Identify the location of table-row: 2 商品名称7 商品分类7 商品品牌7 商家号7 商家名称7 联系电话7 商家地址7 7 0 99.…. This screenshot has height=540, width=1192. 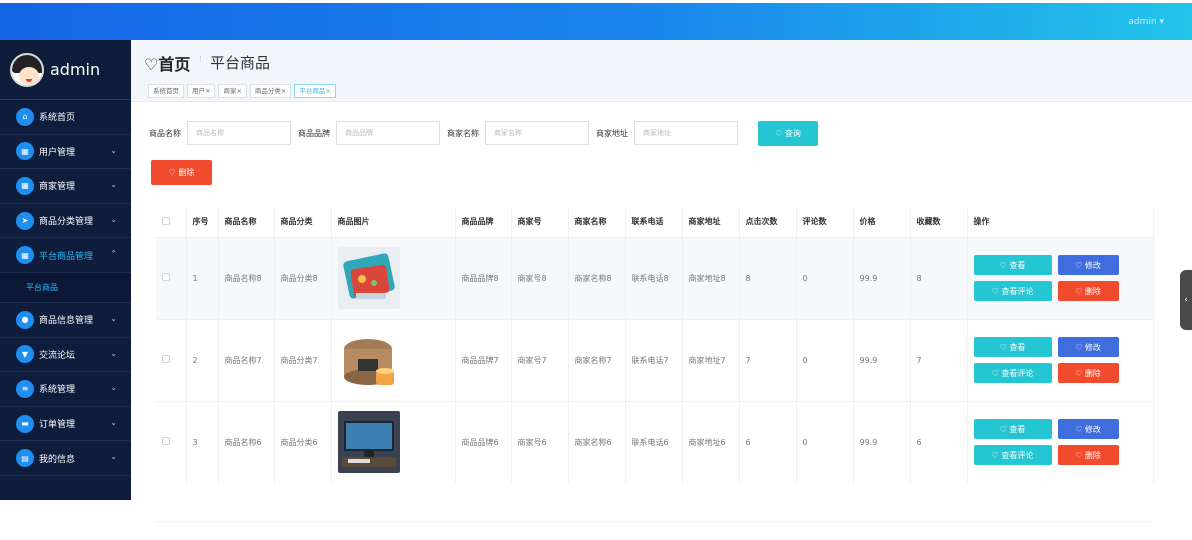
(655, 359).